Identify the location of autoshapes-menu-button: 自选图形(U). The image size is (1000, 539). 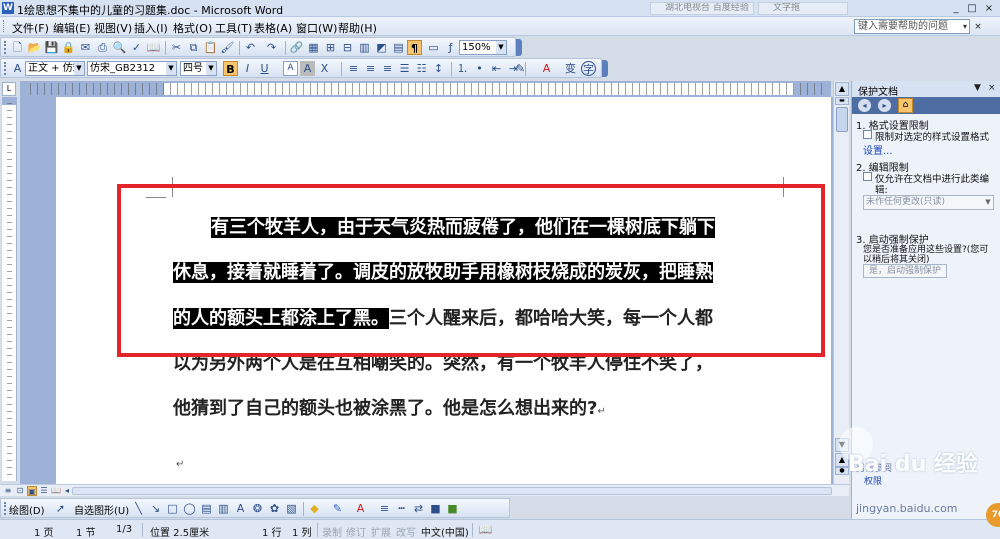
(101, 509).